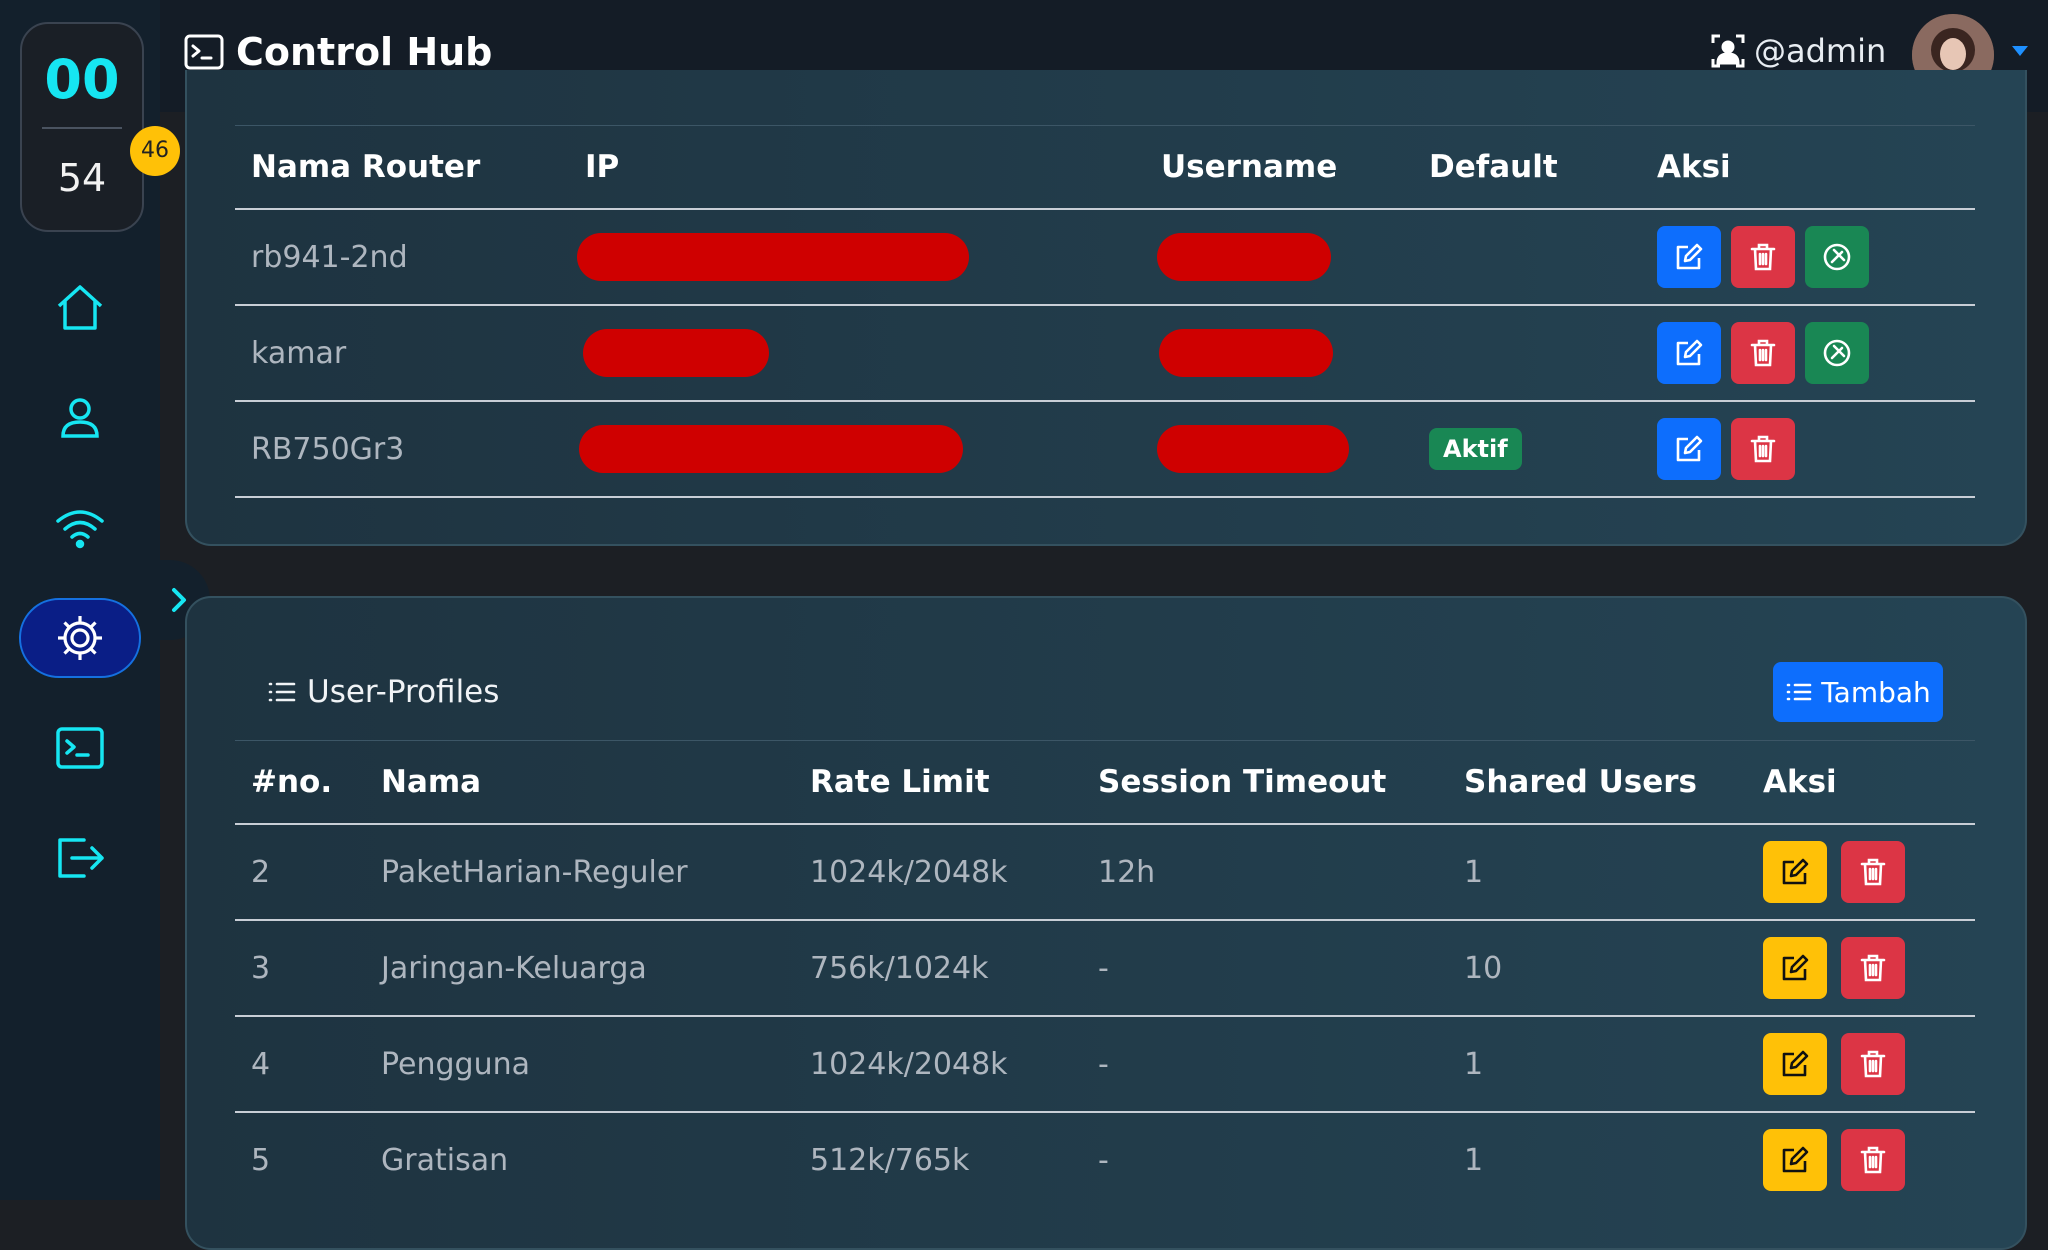  I want to click on profile-no: 3, so click(300, 968).